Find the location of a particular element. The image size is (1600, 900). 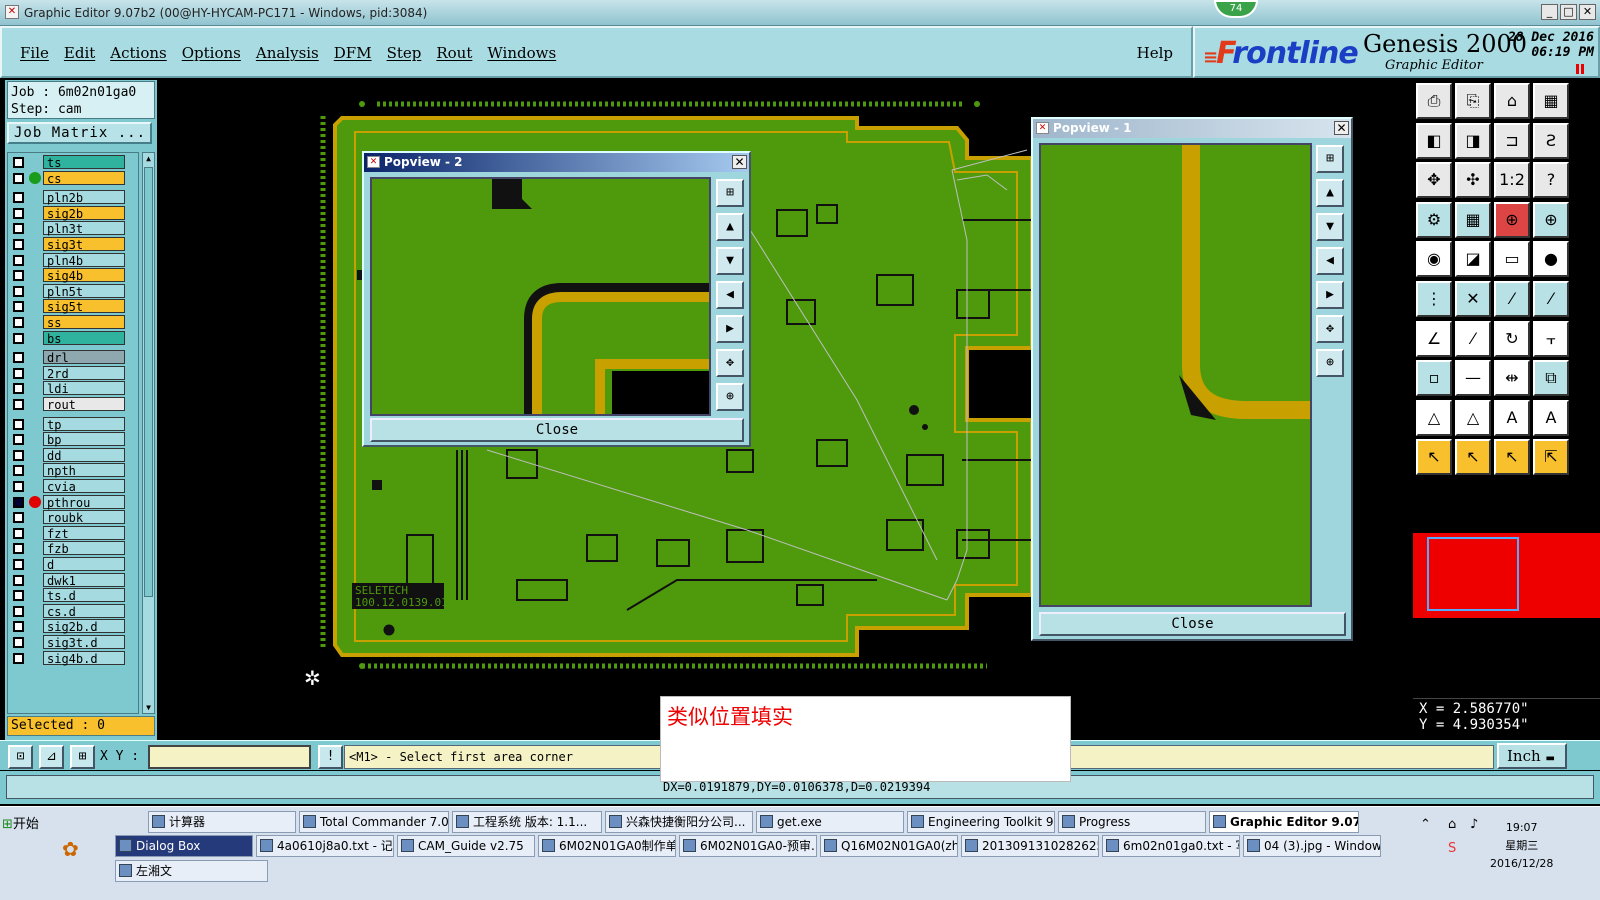

triangle-icon: △ is located at coordinates (1434, 417).